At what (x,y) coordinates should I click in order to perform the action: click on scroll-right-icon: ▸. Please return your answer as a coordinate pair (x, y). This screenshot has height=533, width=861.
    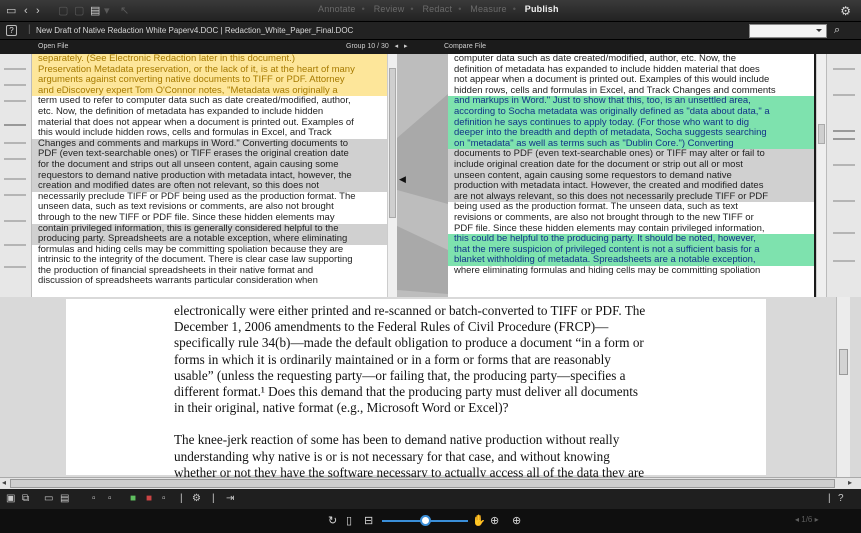
    Looking at the image, I should click on (850, 482).